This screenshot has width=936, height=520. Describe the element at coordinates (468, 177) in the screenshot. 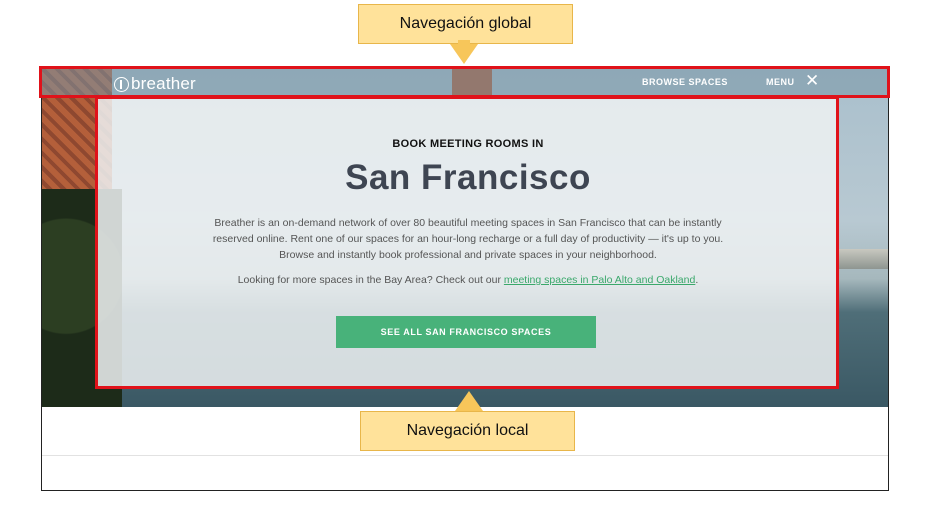

I see `page-title: San Francisco` at that location.